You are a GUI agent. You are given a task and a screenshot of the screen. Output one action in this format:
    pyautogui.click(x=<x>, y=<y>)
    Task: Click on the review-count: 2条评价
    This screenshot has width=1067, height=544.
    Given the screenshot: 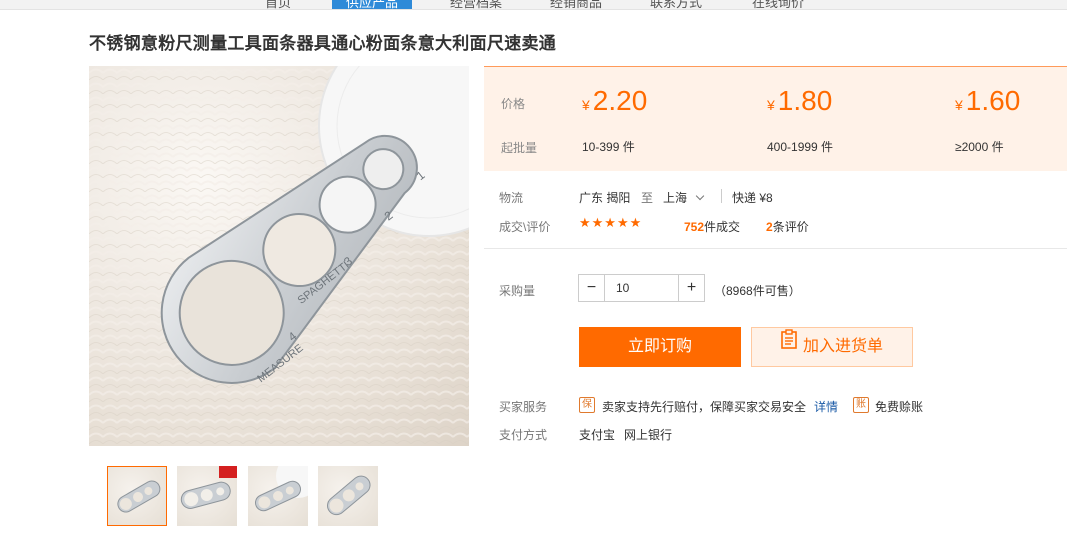 What is the action you would take?
    pyautogui.click(x=787, y=226)
    